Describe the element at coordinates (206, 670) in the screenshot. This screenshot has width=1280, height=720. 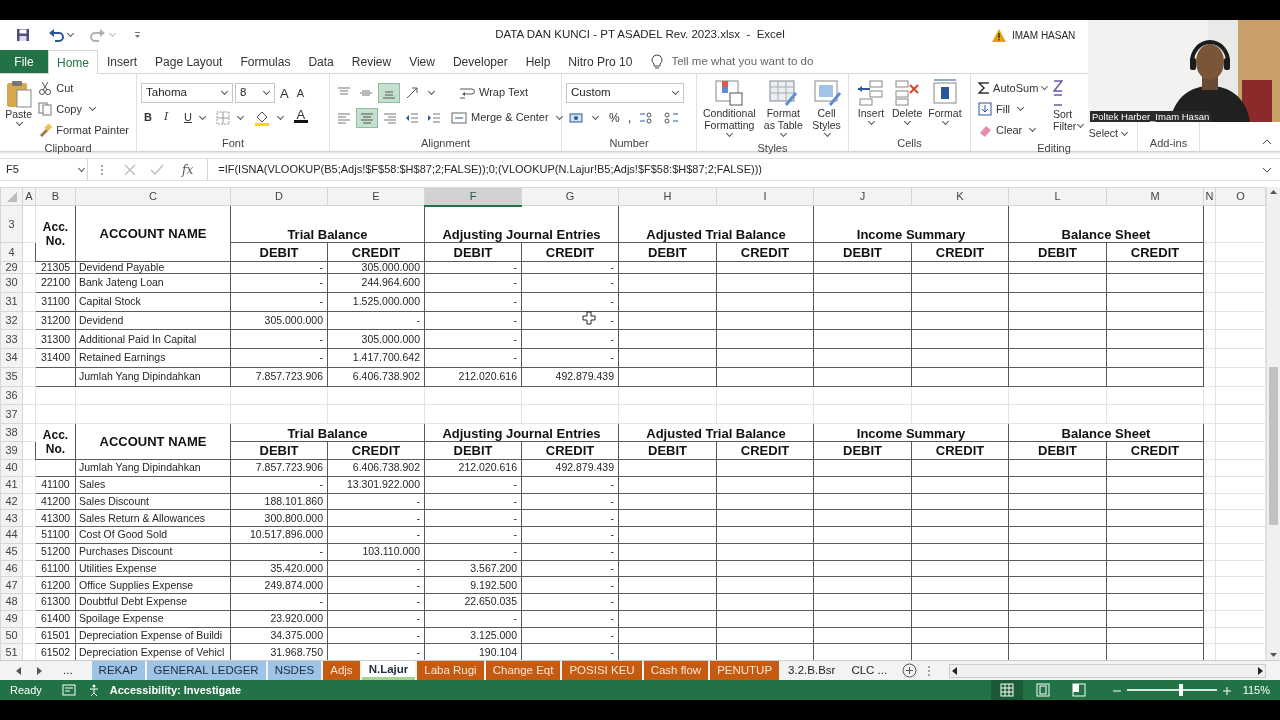
I see `sheet-tab: GENERAL LEDGER` at that location.